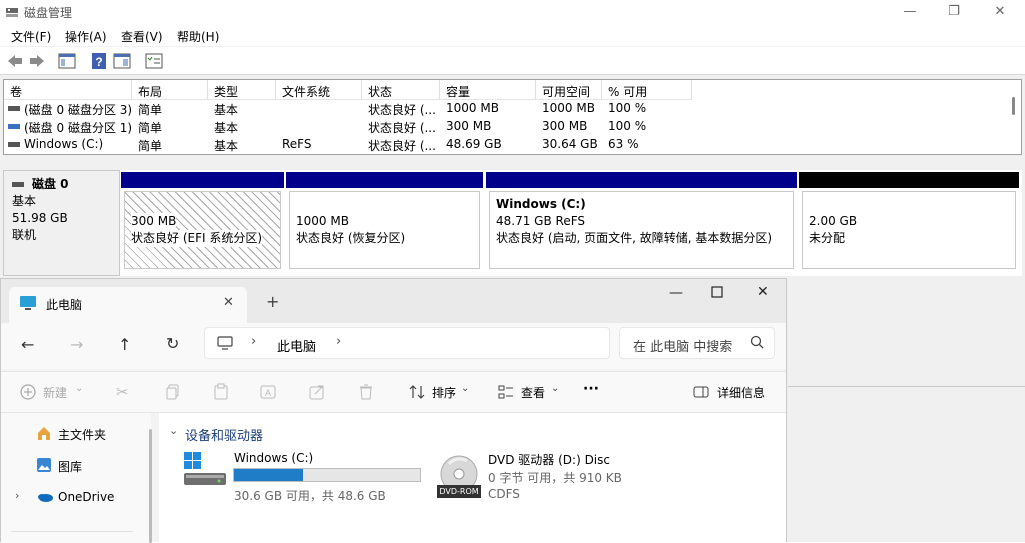 The image size is (1025, 543). Describe the element at coordinates (512, 35) in the screenshot. I see `menu-bar: 文件(F) 操作(A) 查看(V) 帮助(H)` at that location.